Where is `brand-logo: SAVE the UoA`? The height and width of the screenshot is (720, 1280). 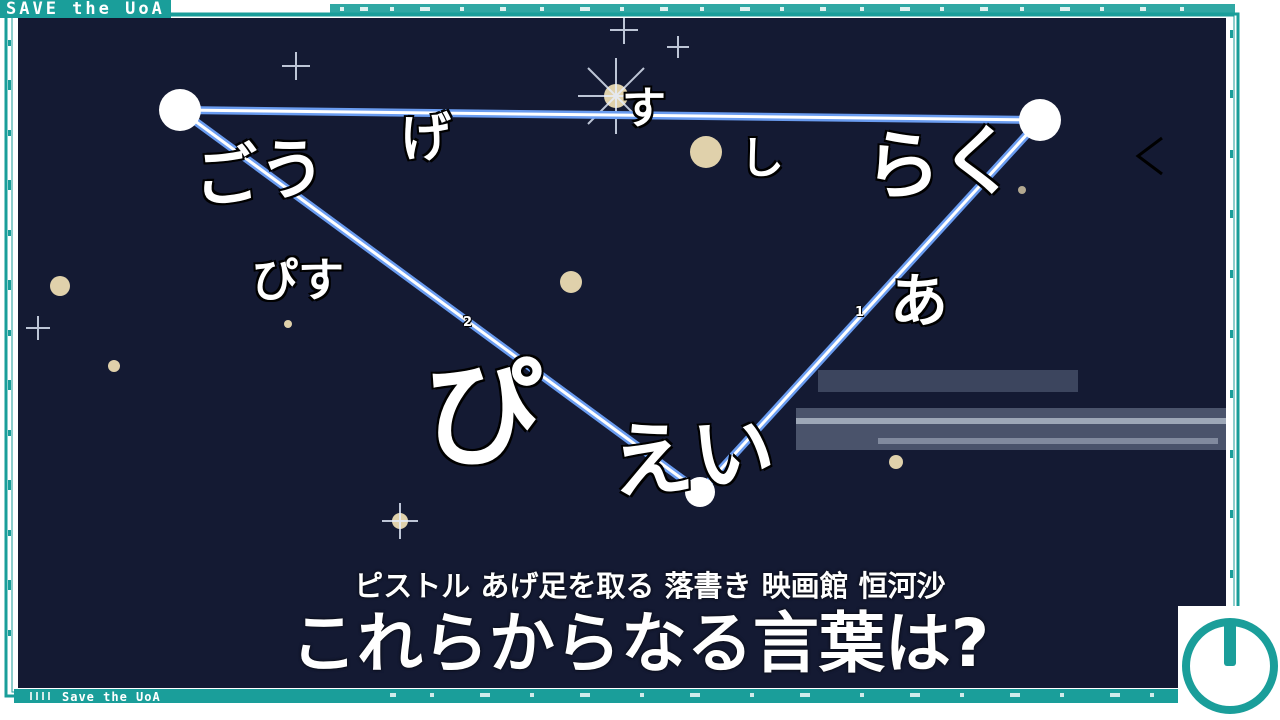
brand-logo: SAVE the UoA is located at coordinates (85, 9).